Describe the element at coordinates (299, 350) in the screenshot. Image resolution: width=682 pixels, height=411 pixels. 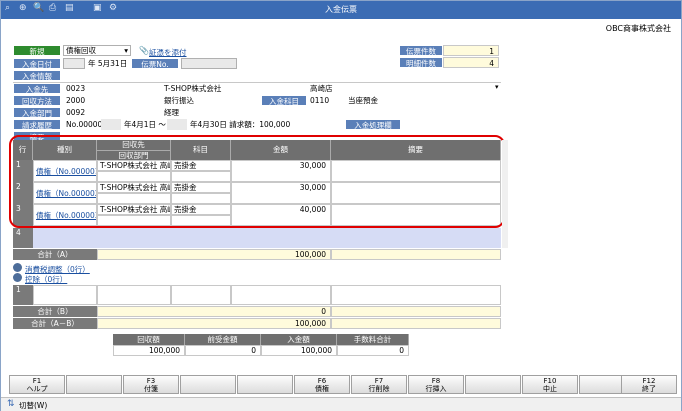
I see `summary-entry-value: 100,000` at that location.